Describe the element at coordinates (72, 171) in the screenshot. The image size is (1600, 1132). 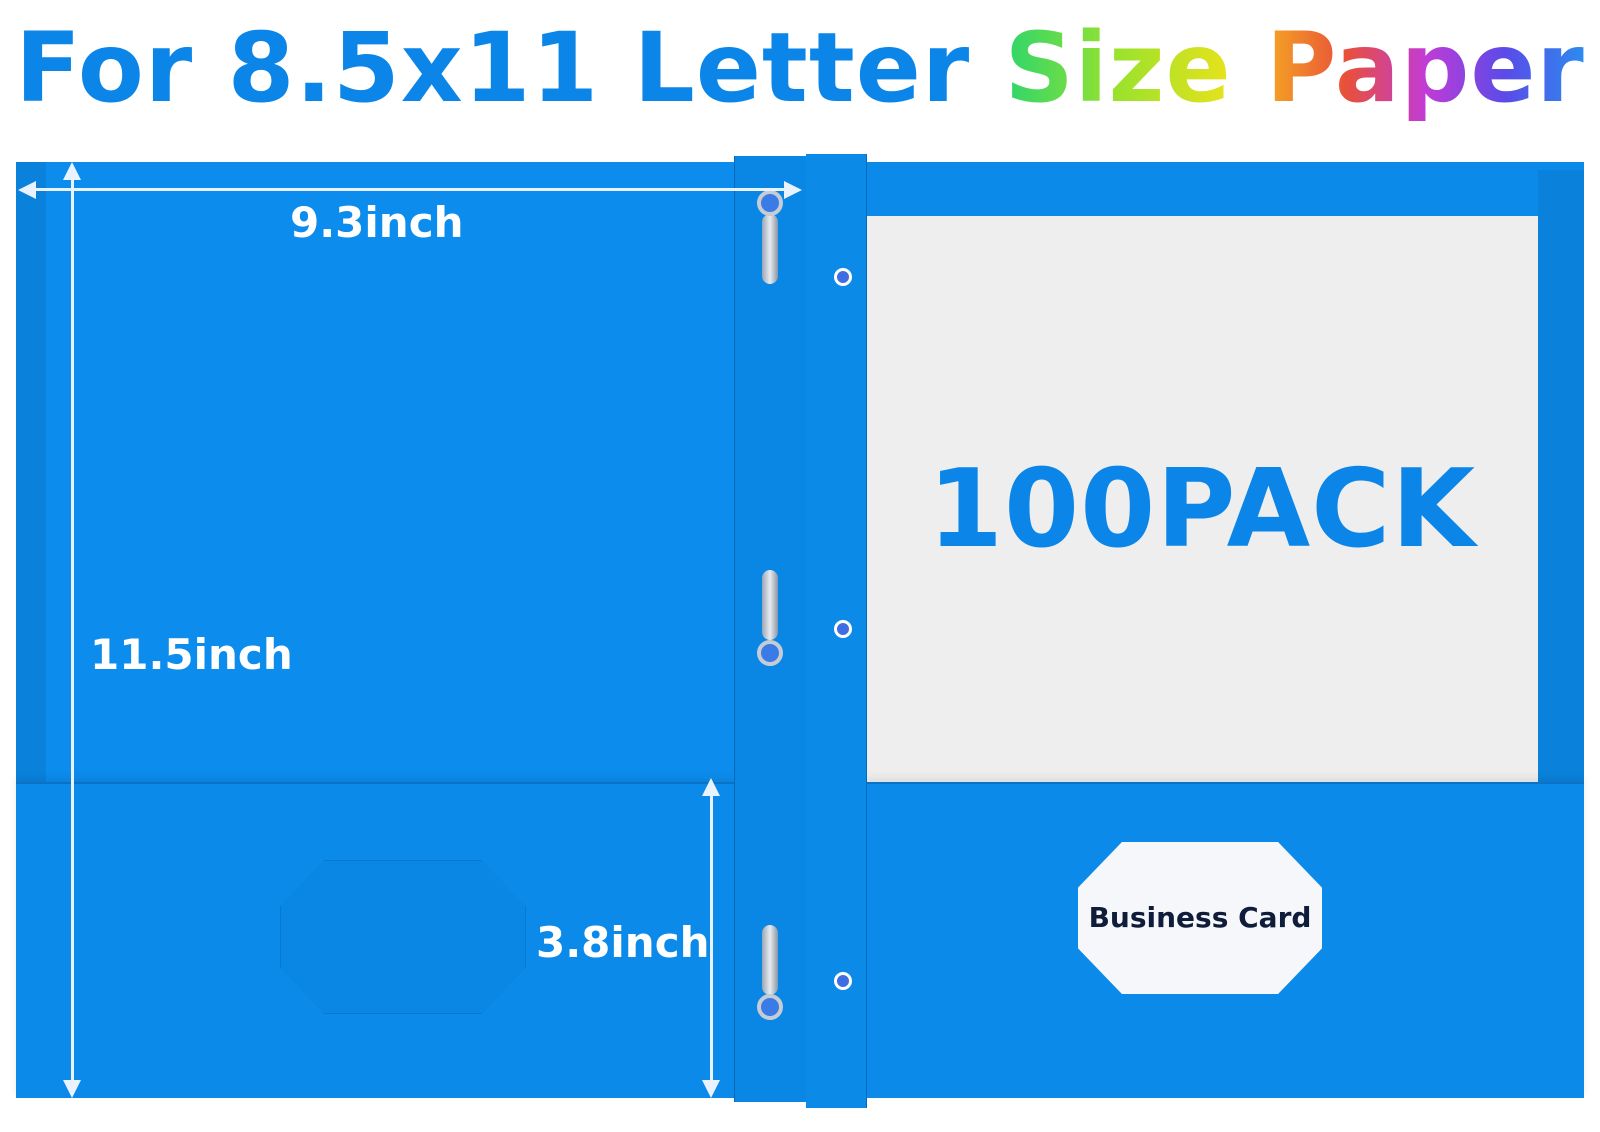
I see `height-arrow-top-icon` at that location.